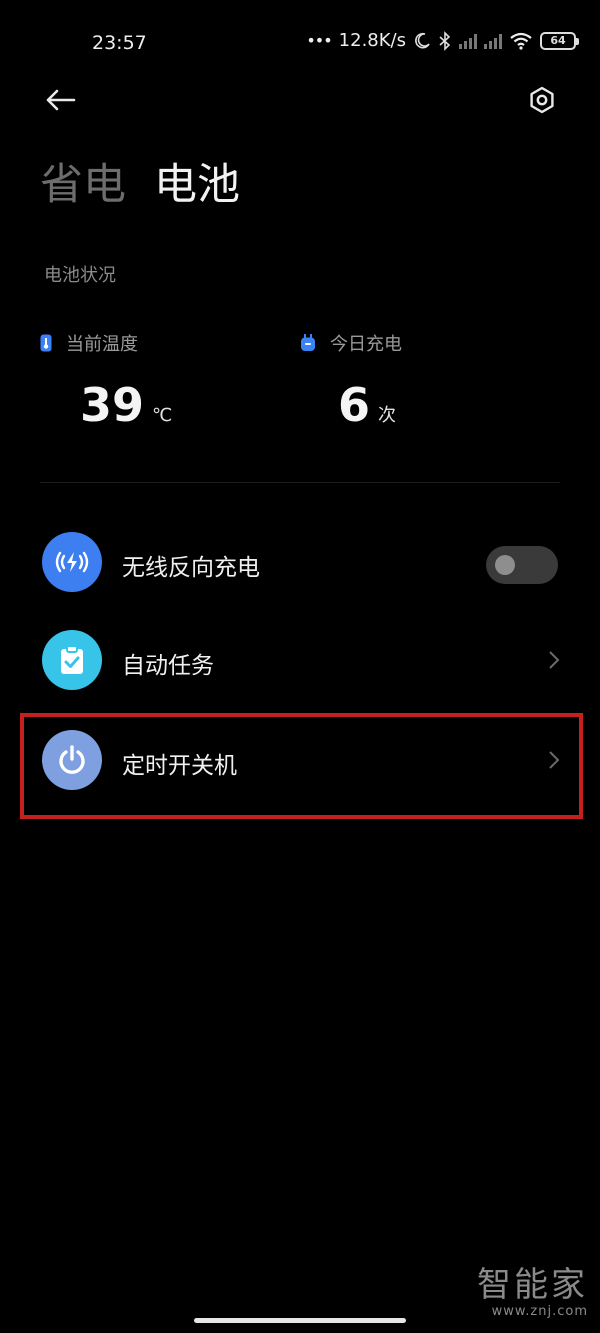 This screenshot has width=600, height=1333. What do you see at coordinates (140, 181) in the screenshot?
I see `title-tabs: 省电 电池` at bounding box center [140, 181].